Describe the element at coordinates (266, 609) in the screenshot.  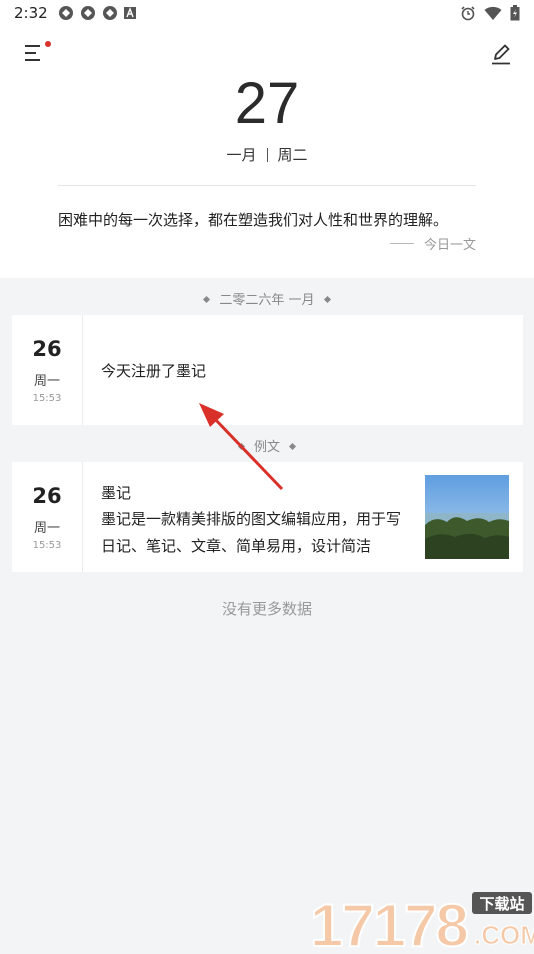
I see `no-more-data: 没有更多数据` at that location.